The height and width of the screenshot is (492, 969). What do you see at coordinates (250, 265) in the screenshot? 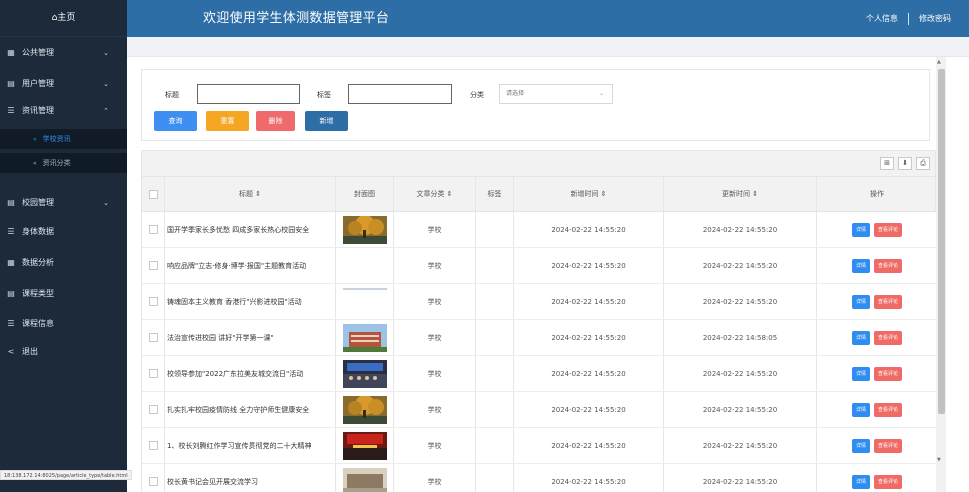
I see `row-title: 响应品牌"立志·修身·博学·报国"主题教育活动` at bounding box center [250, 265].